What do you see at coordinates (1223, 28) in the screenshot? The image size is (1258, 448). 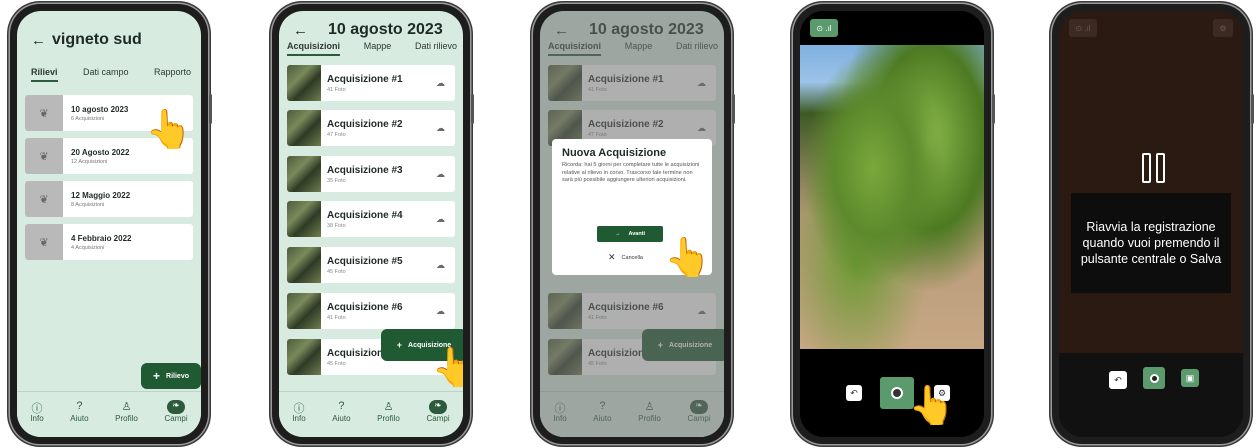 I see `settings-gear-icon: ⚙` at bounding box center [1223, 28].